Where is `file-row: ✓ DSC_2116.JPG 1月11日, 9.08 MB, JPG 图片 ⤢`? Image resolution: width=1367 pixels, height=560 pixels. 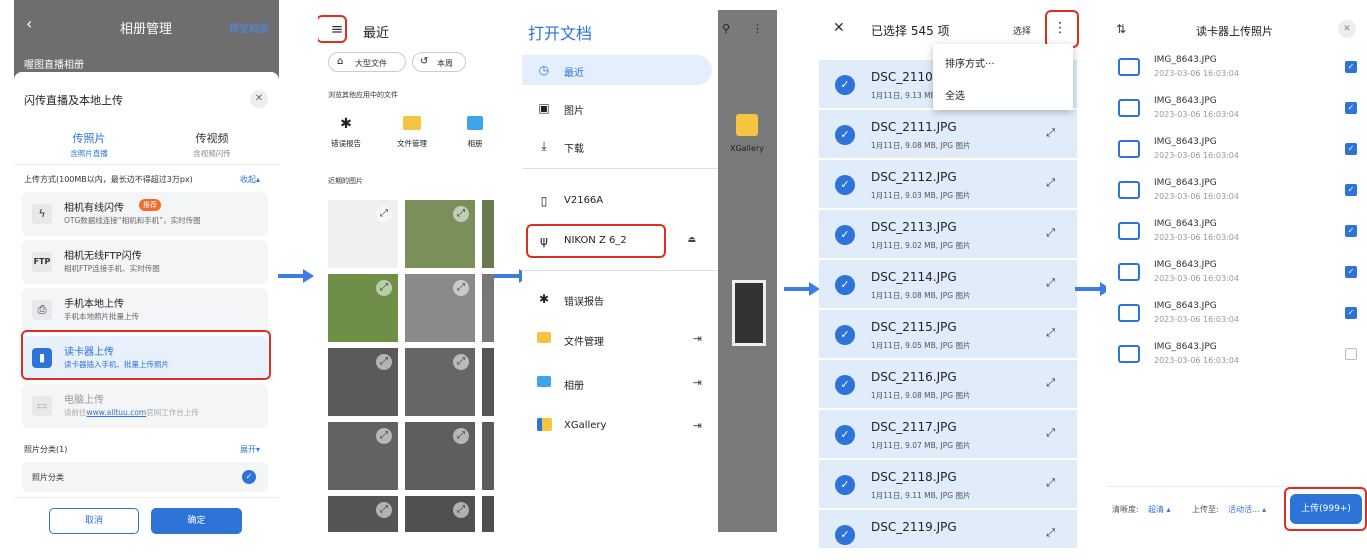 file-row: ✓ DSC_2116.JPG 1月11日, 9.08 MB, JPG 图片 ⤢ is located at coordinates (948, 384).